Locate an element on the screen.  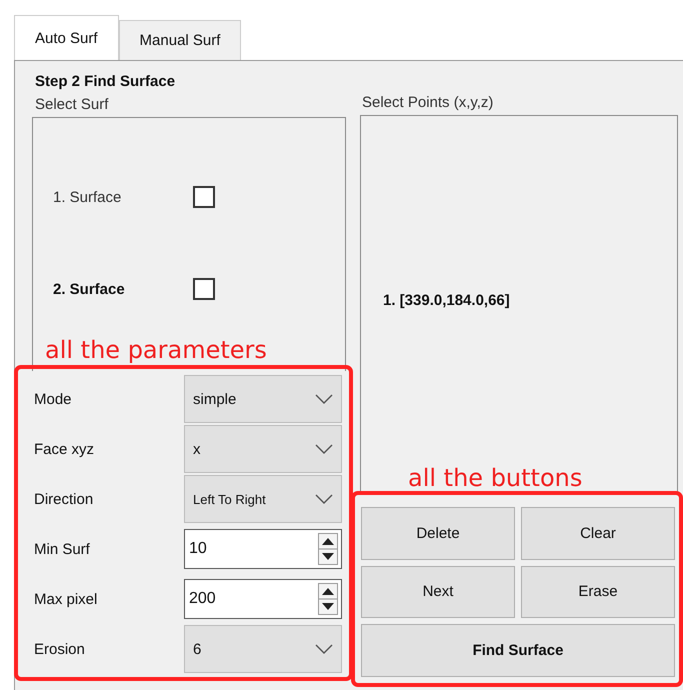
number-field: 200 is located at coordinates (263, 599).